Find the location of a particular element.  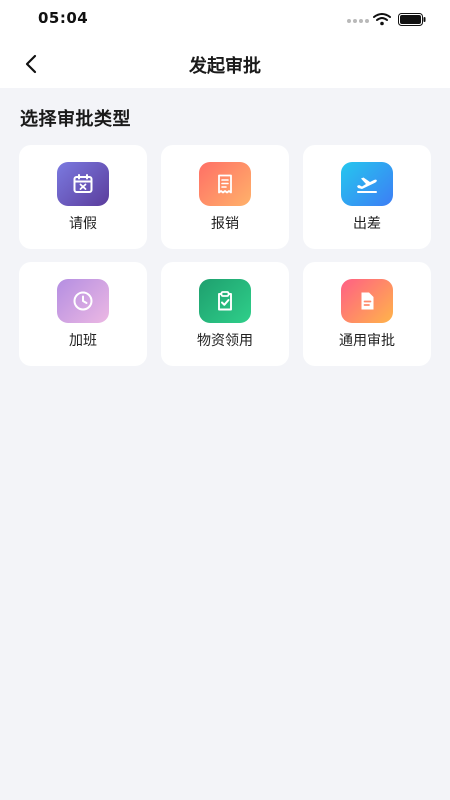

approval-type-material-requisition: 物资领用 is located at coordinates (225, 314).